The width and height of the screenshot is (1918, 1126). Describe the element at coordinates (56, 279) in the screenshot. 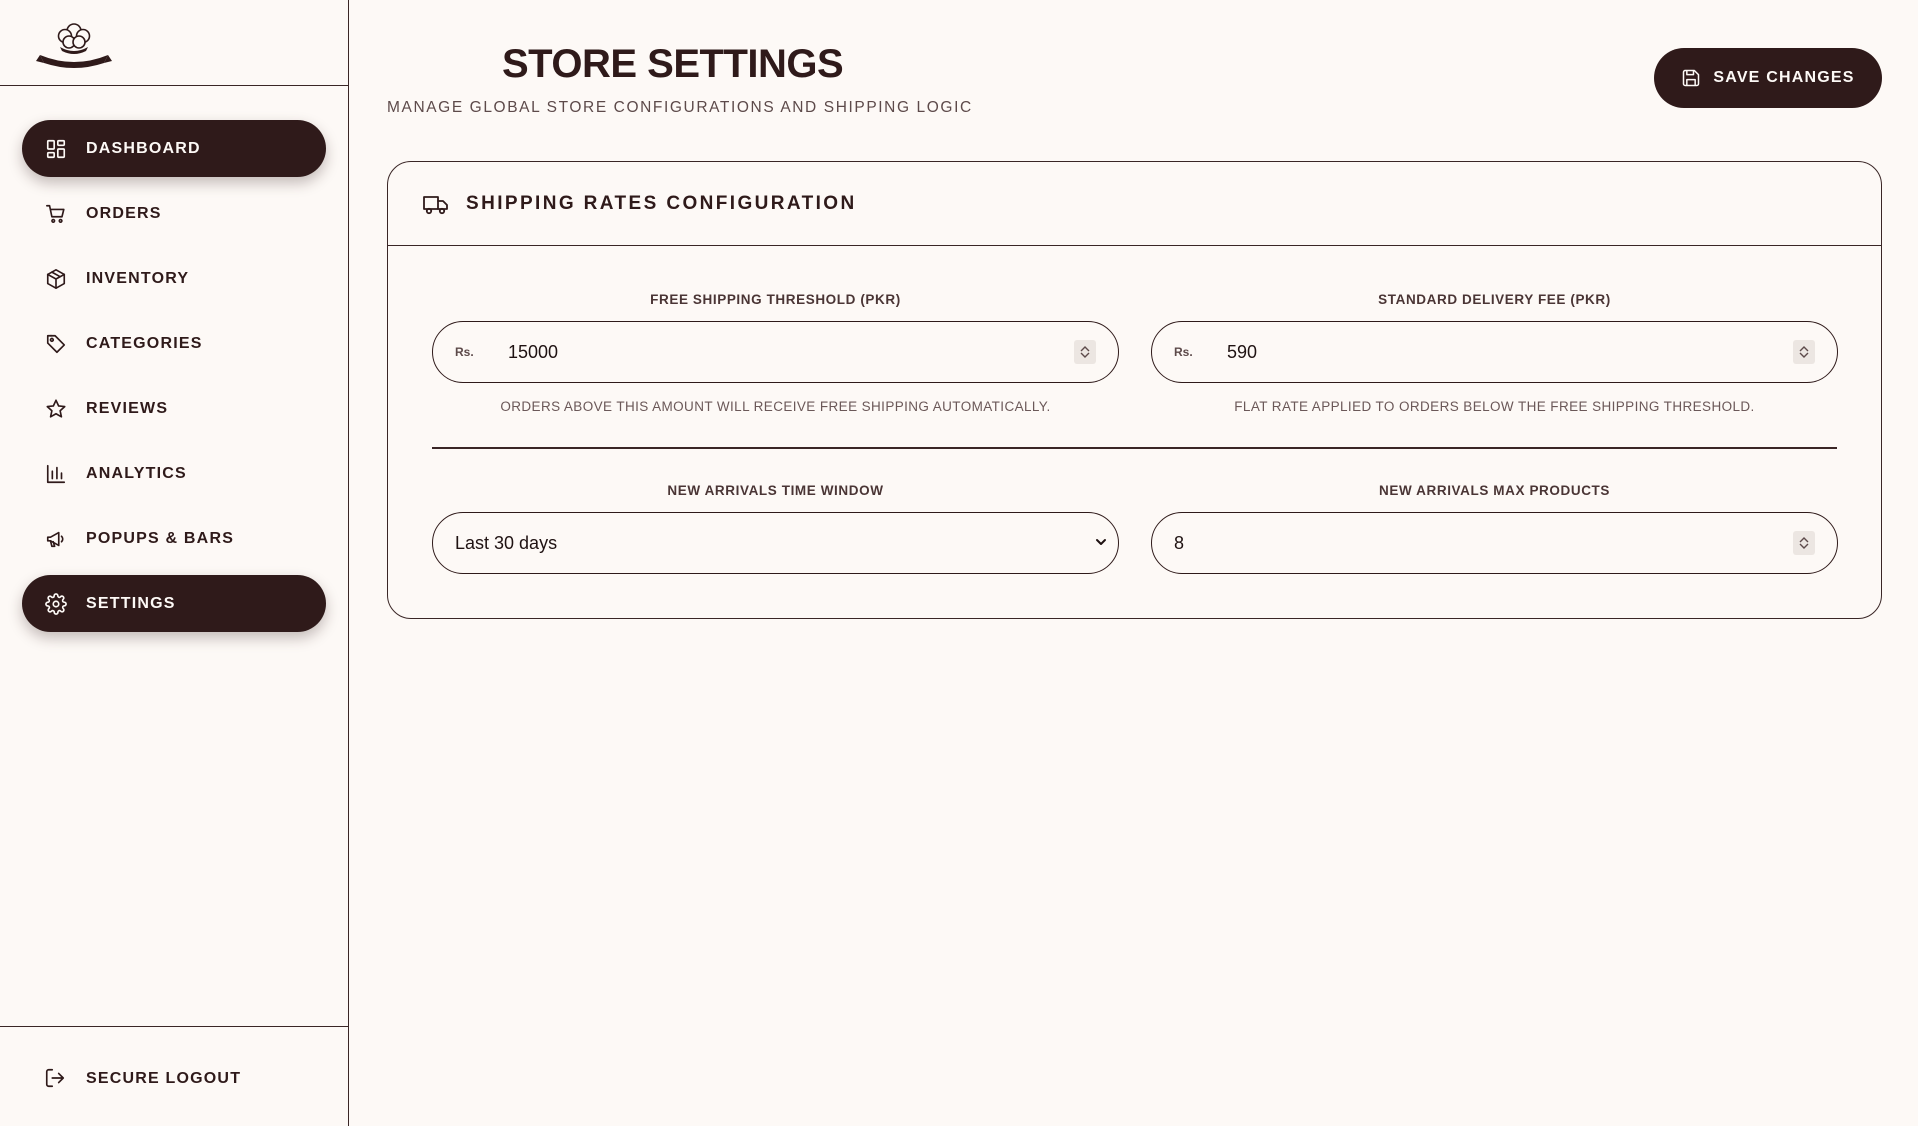

I see `box-icon` at that location.